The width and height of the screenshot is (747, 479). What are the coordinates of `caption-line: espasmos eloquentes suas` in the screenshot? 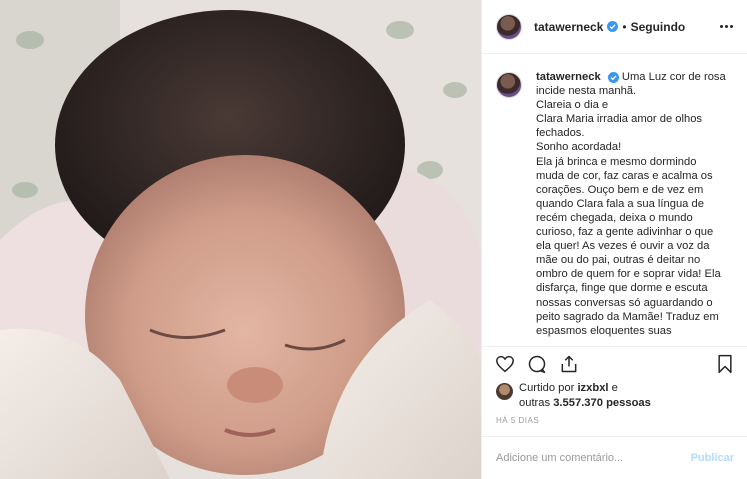 It's located at (604, 330).